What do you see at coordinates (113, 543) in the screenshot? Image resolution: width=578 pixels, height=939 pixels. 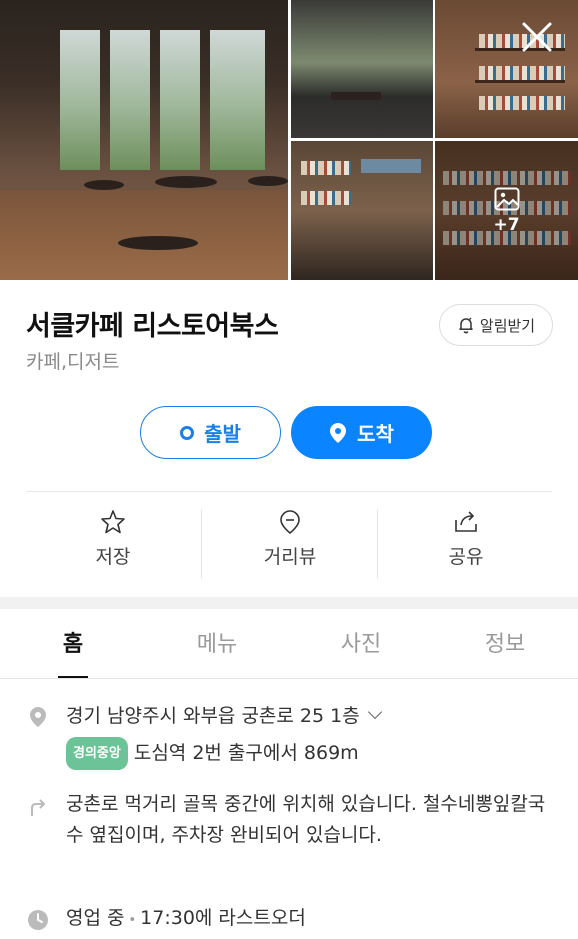 I see `save-button: 저장` at bounding box center [113, 543].